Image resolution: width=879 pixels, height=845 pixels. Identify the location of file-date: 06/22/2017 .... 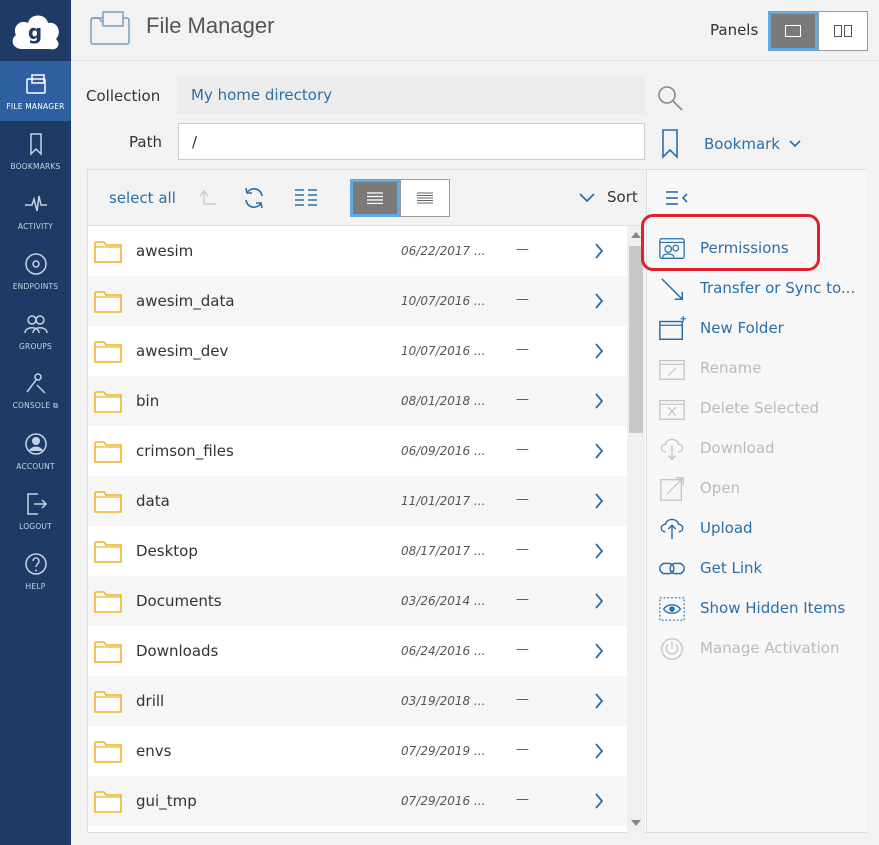
(443, 251).